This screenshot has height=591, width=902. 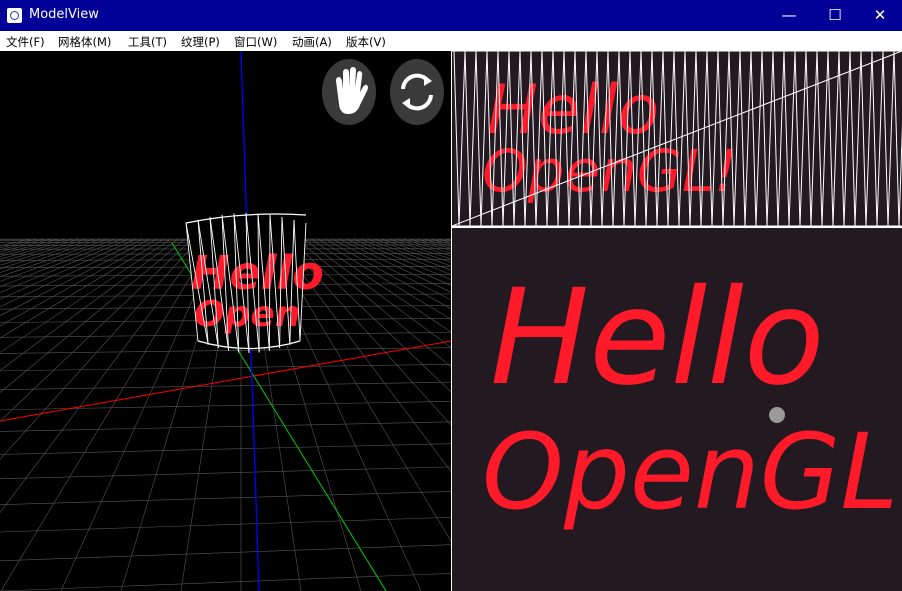 What do you see at coordinates (255, 42) in the screenshot?
I see `menu-window: 窗口(W)` at bounding box center [255, 42].